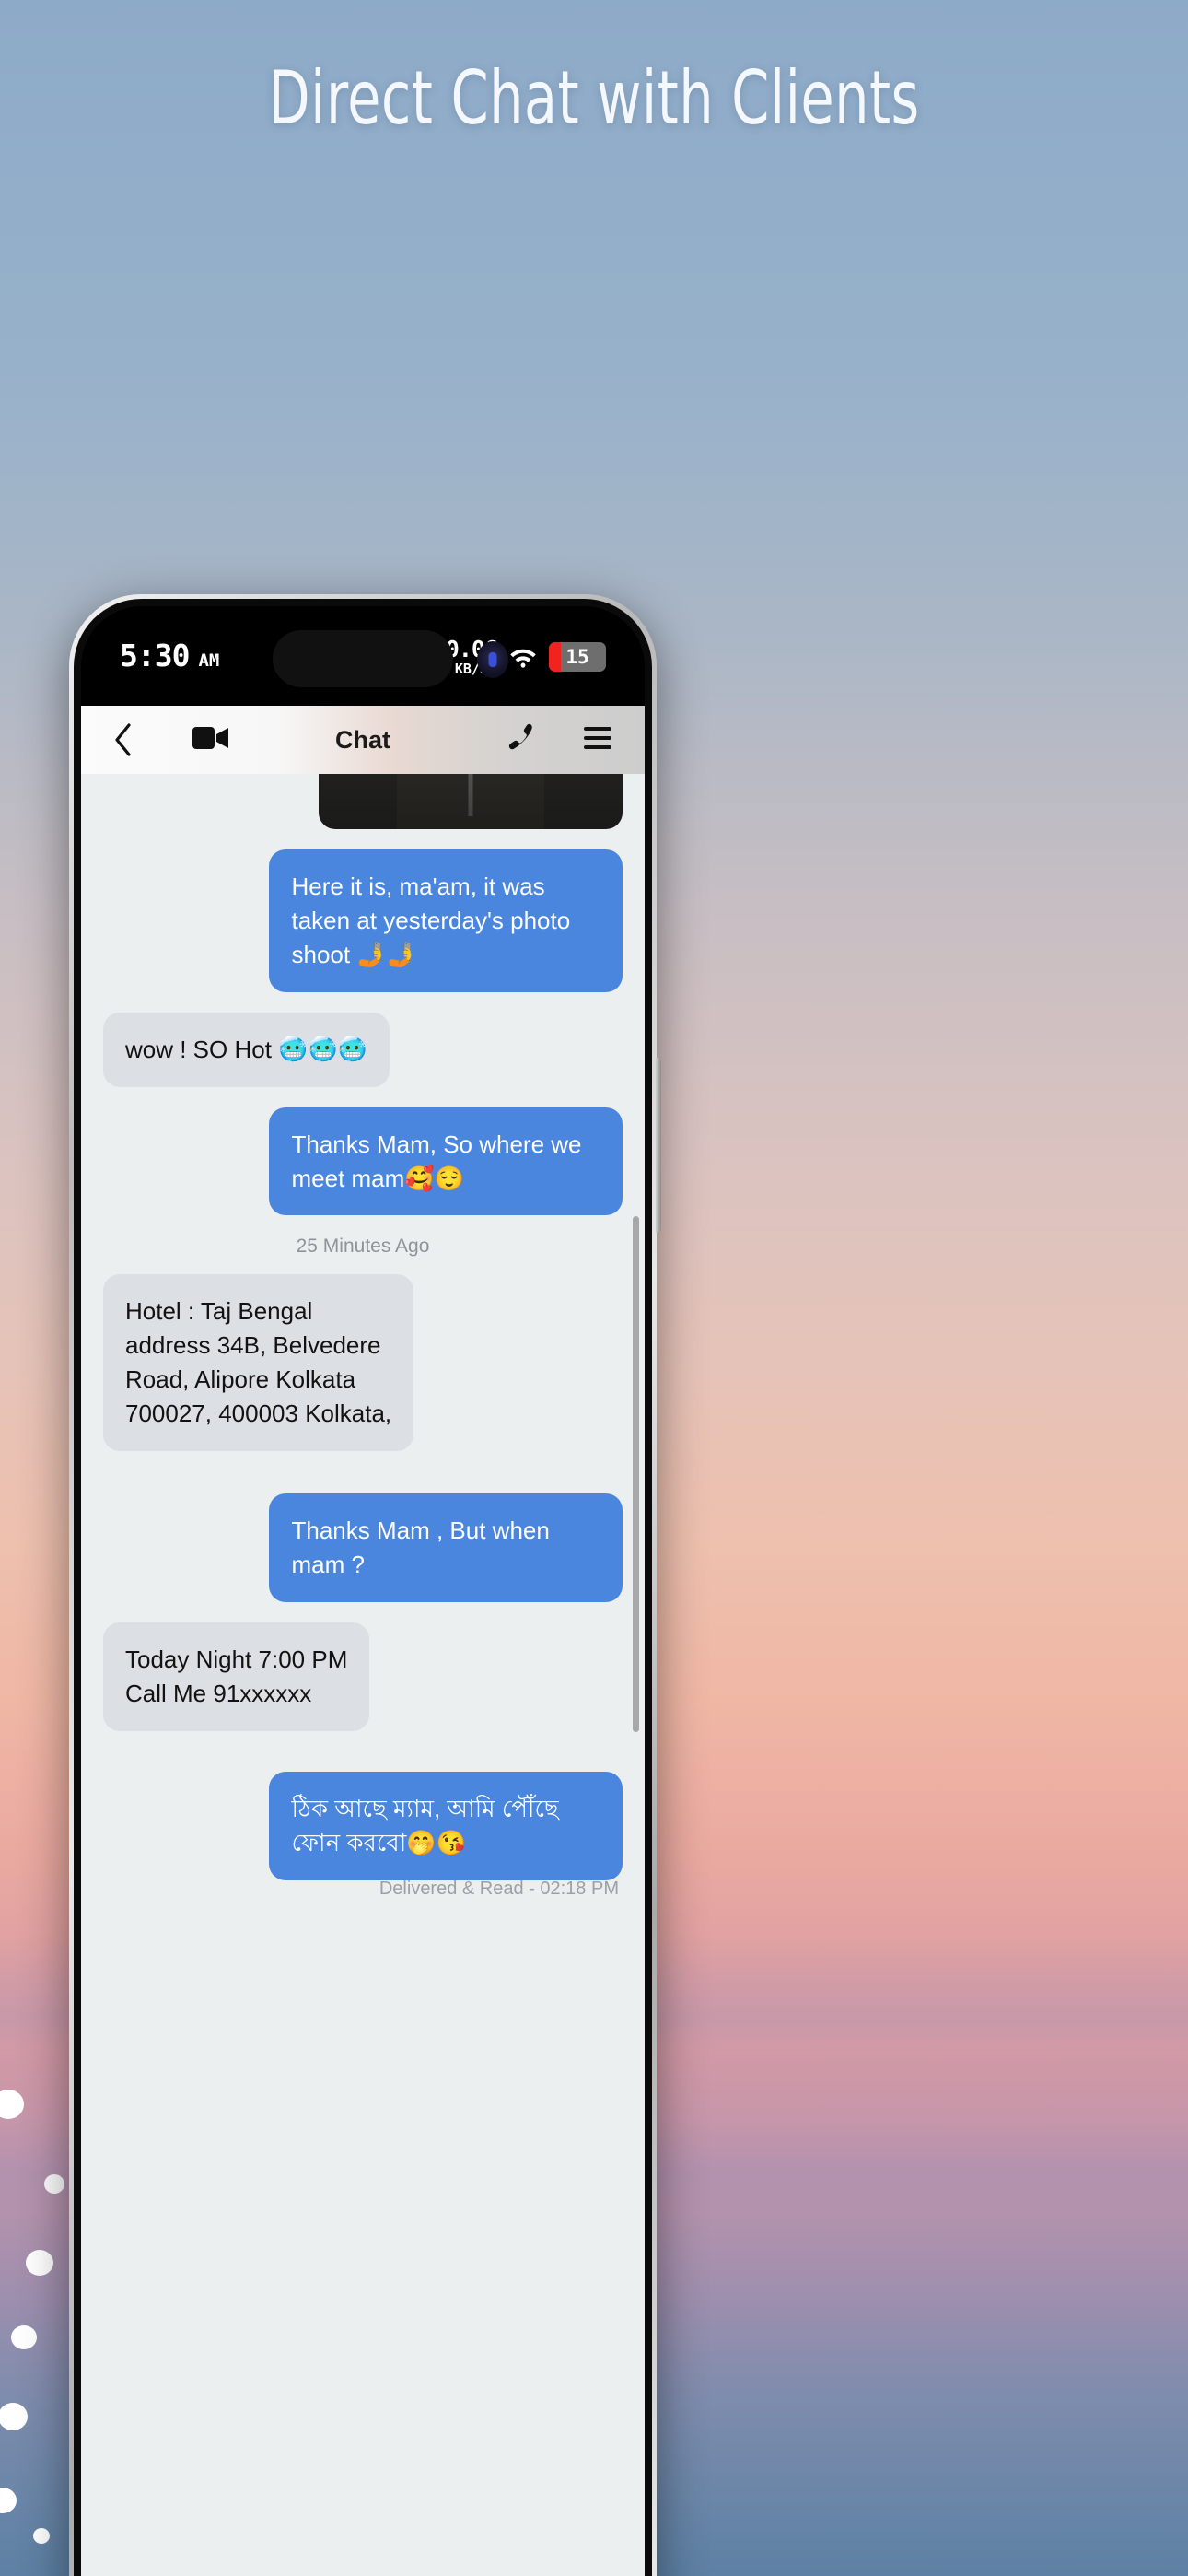  I want to click on status-bar-right: 0.06 KB/S 15, so click(526, 657).